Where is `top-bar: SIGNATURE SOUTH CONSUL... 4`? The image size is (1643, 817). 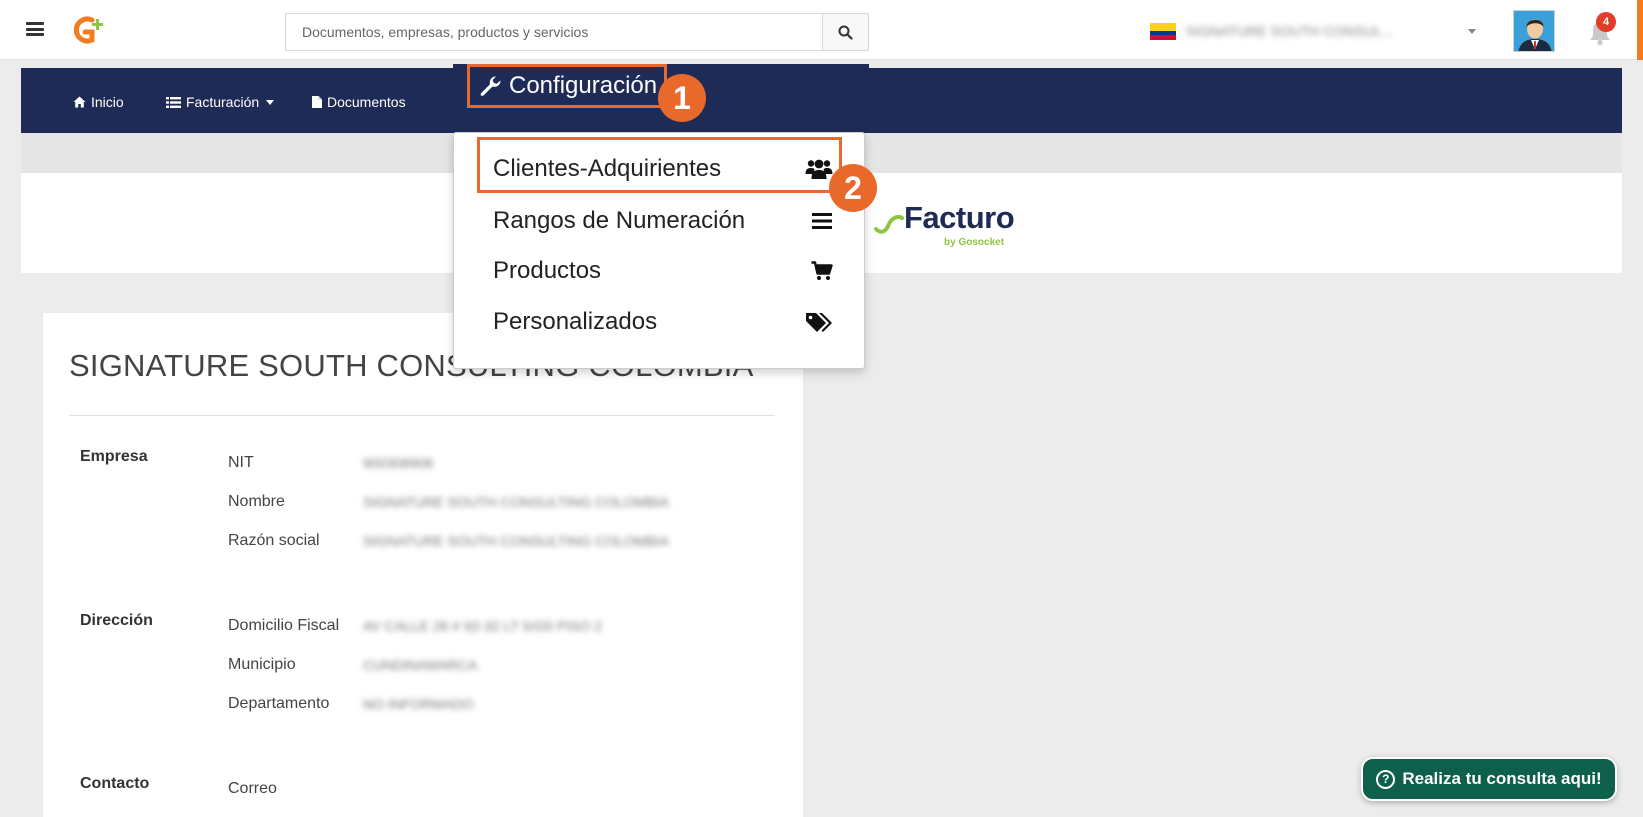
top-bar: SIGNATURE SOUTH CONSUL... 4 is located at coordinates (821, 30).